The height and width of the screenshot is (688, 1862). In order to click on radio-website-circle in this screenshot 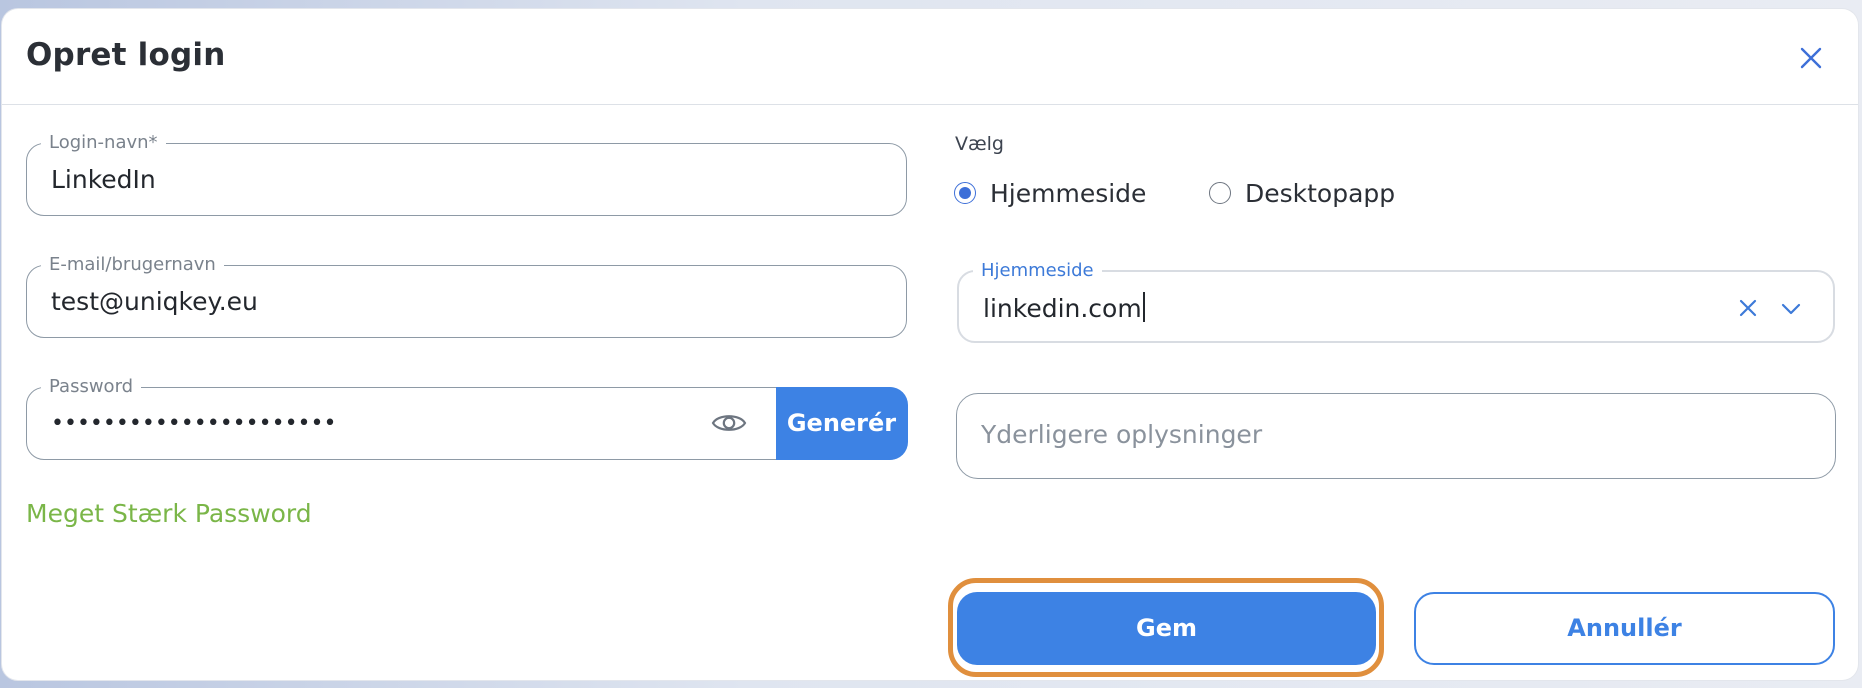, I will do `click(965, 193)`.